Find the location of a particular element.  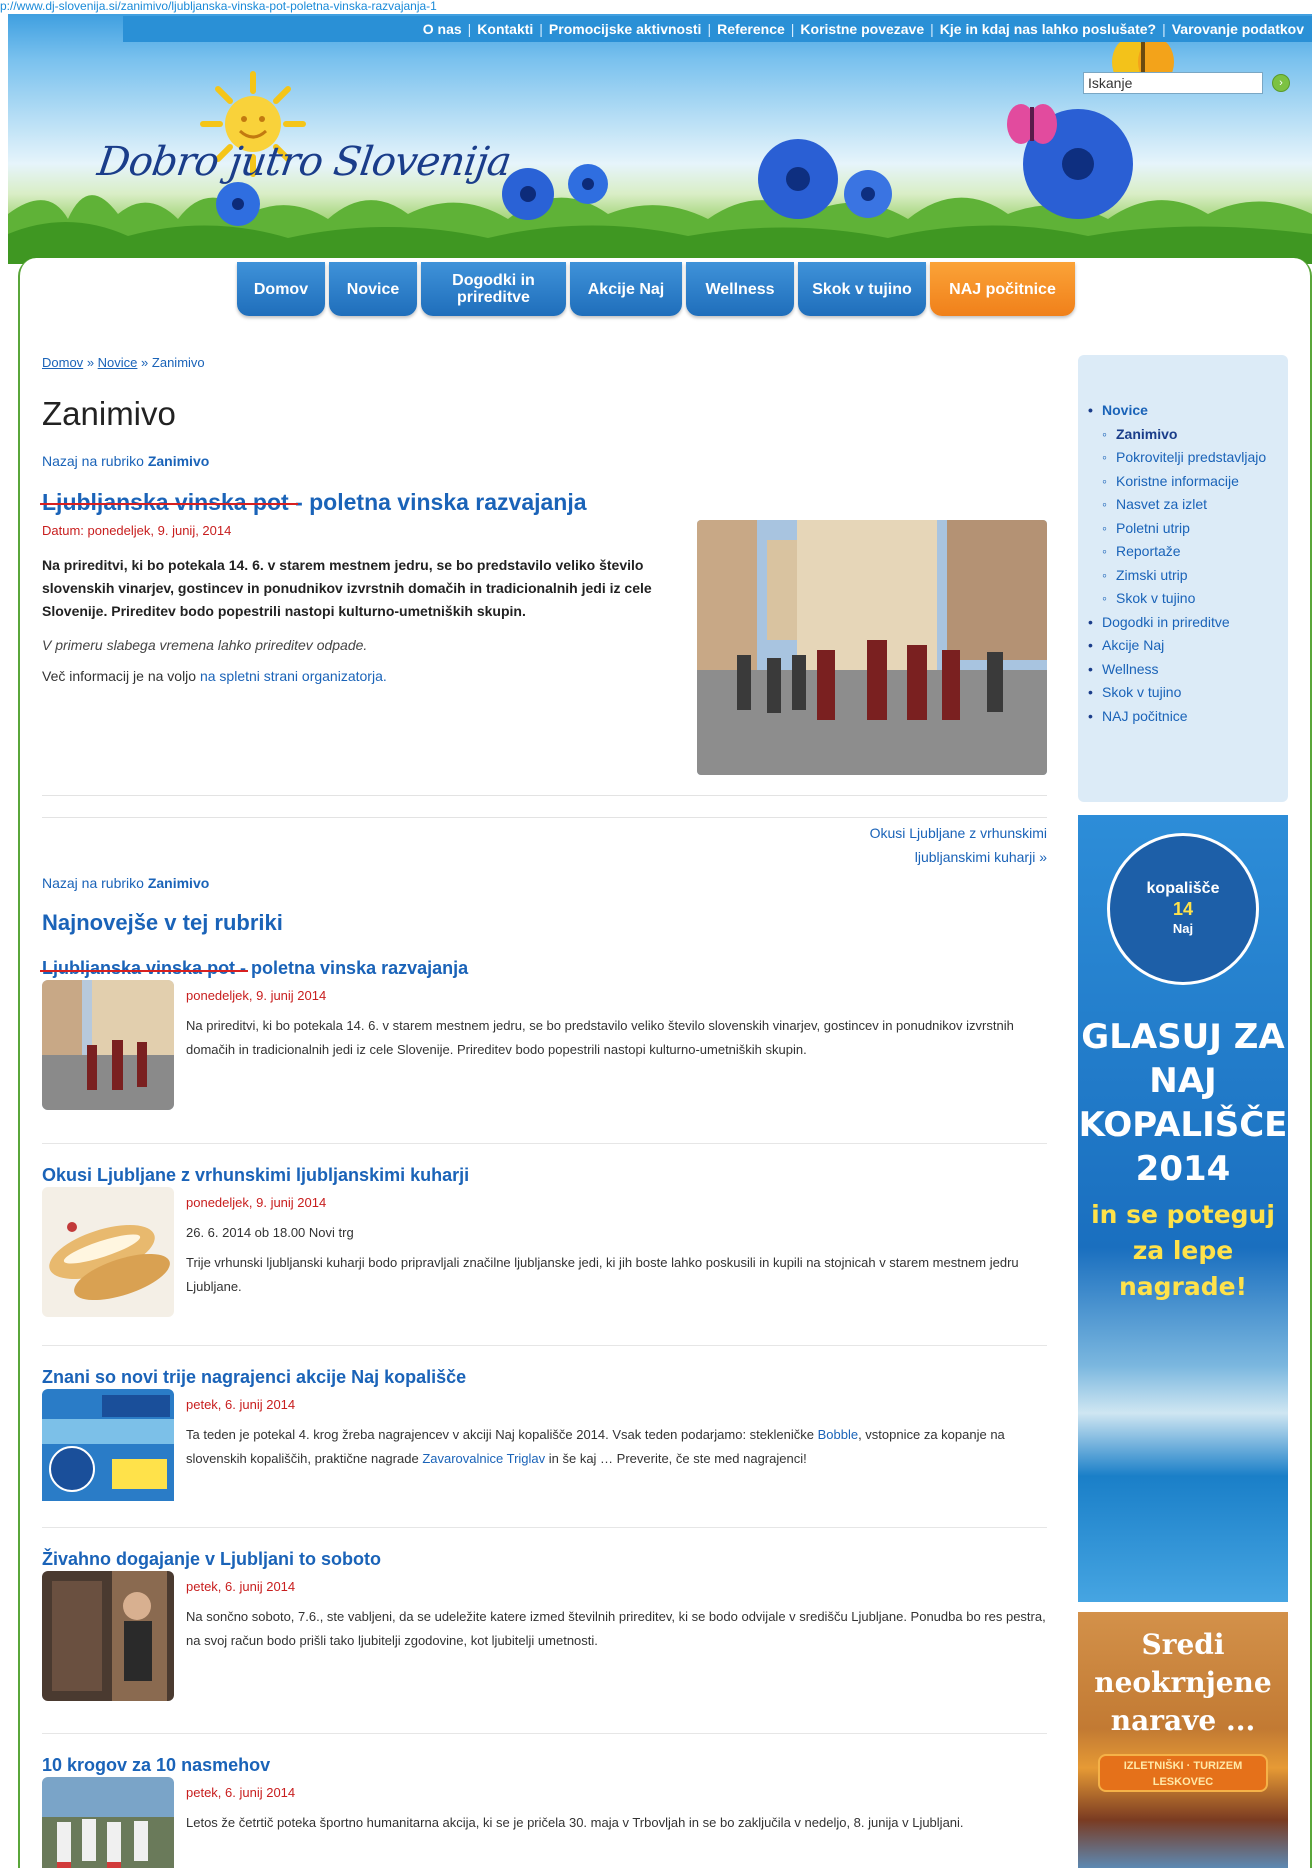

sidebar-item-skok-v-tujino: Skok v tujino is located at coordinates (1188, 693).